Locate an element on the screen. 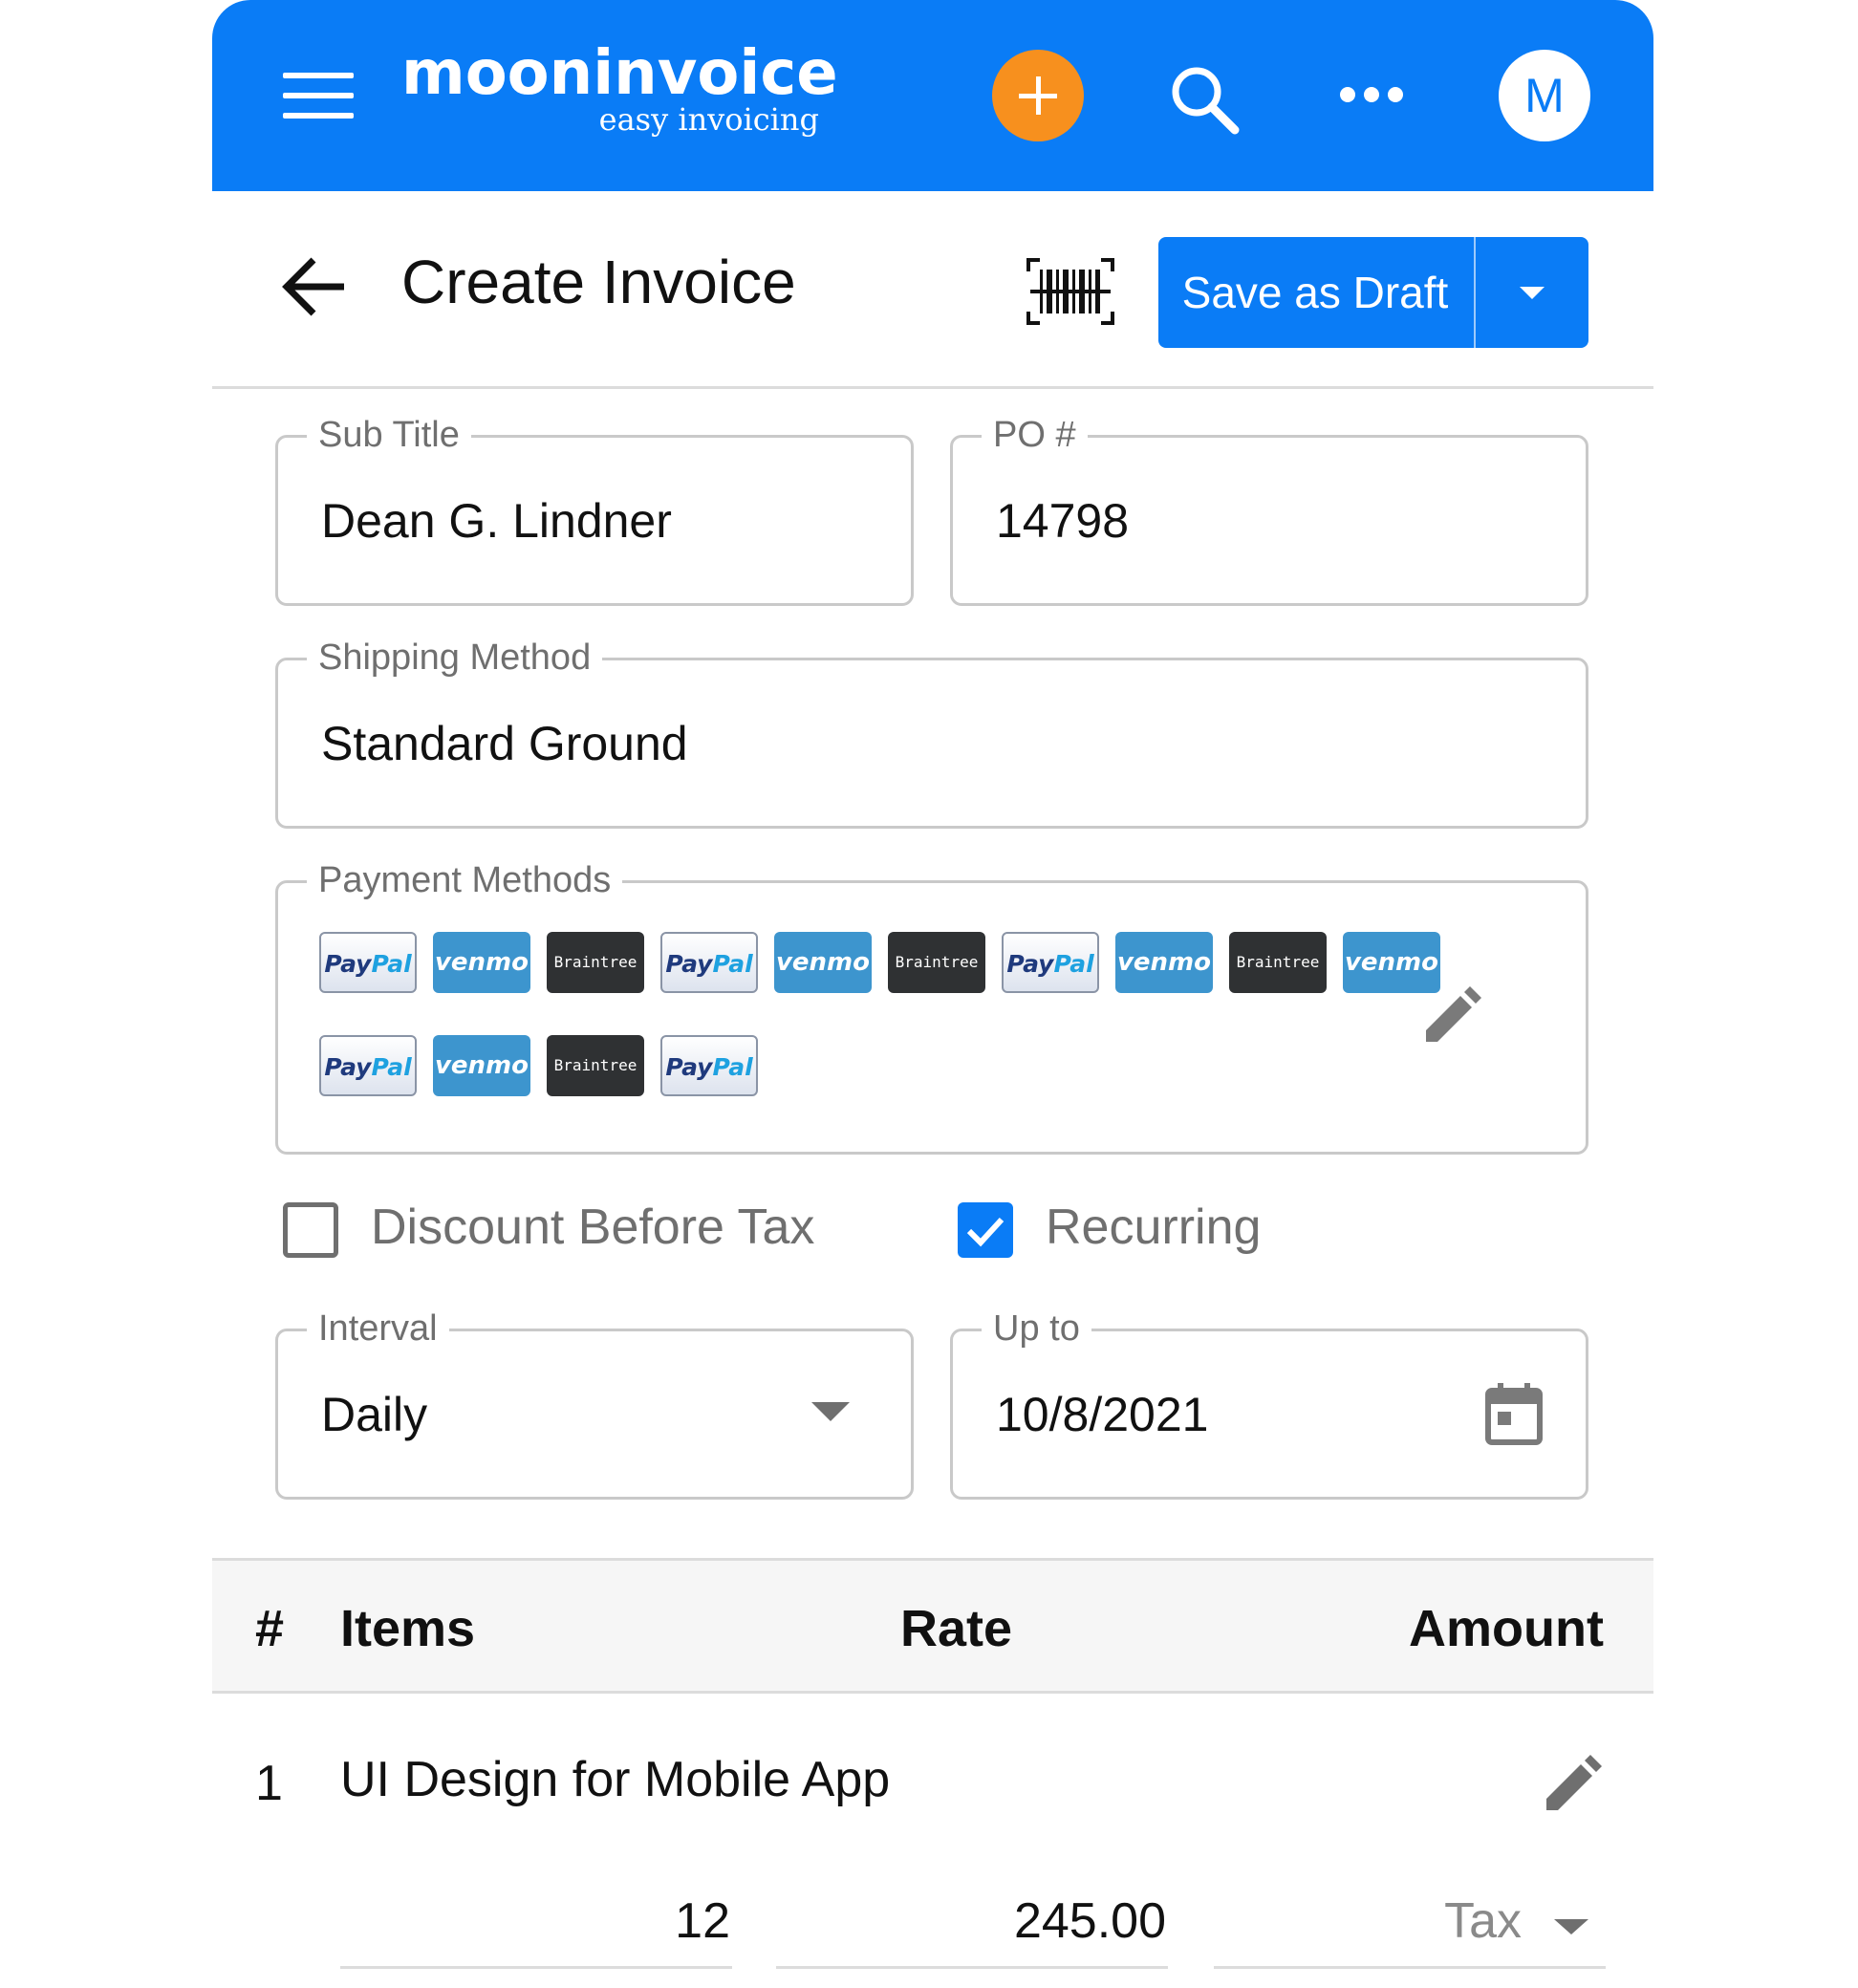  sub-title-value: Dean G. Lindner is located at coordinates (496, 521).